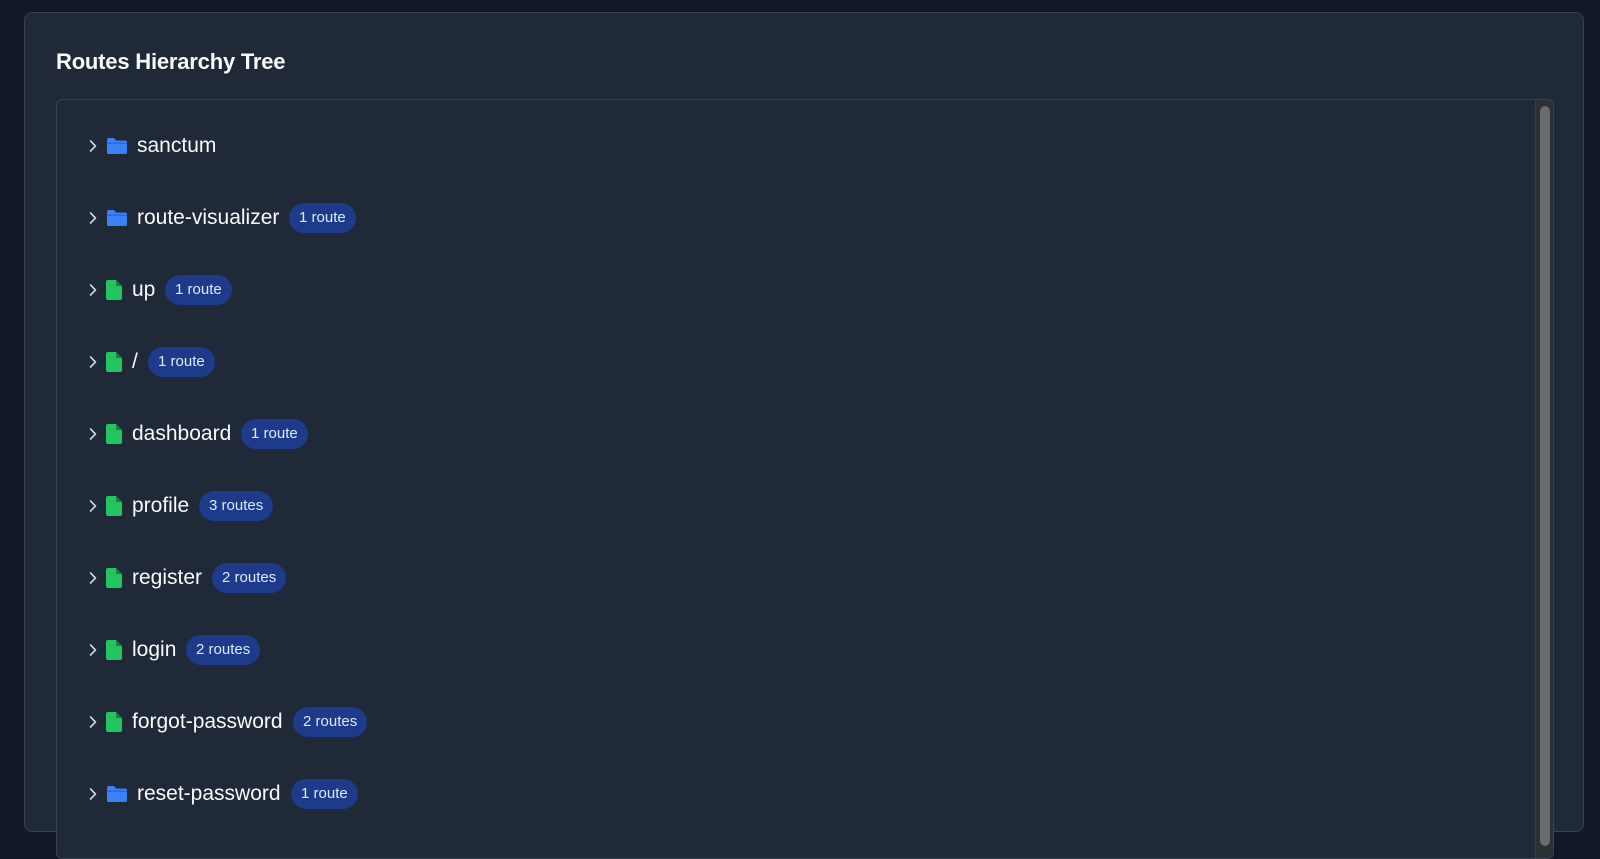  I want to click on tree-item-label: register, so click(167, 577).